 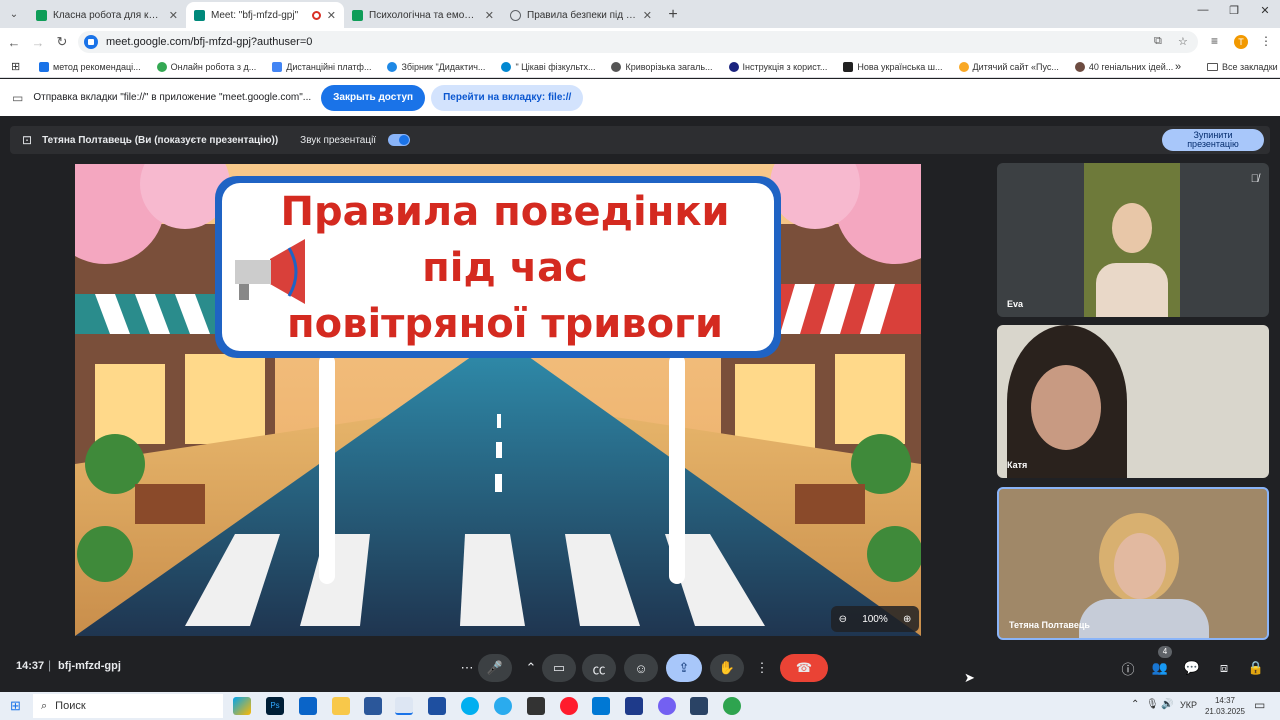 I want to click on present-now-button: ⇪, so click(x=684, y=668).